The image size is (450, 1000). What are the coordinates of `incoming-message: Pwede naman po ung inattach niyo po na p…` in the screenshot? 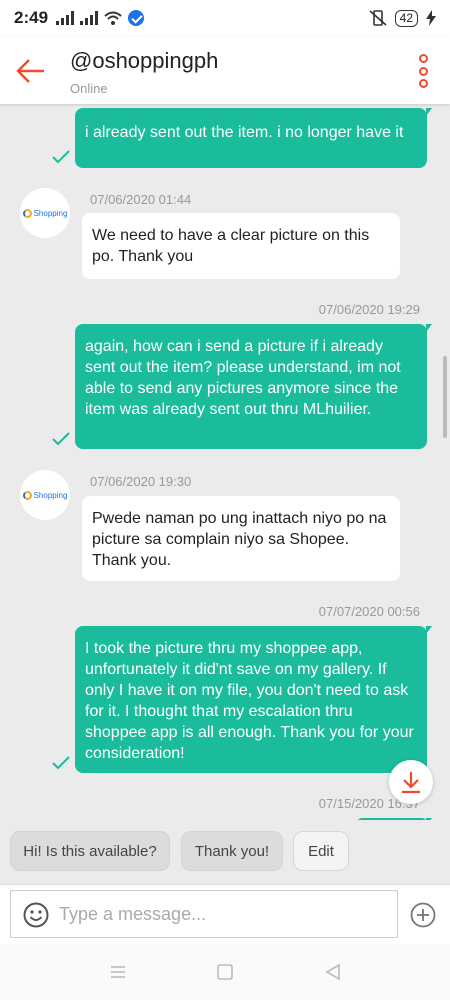 It's located at (241, 538).